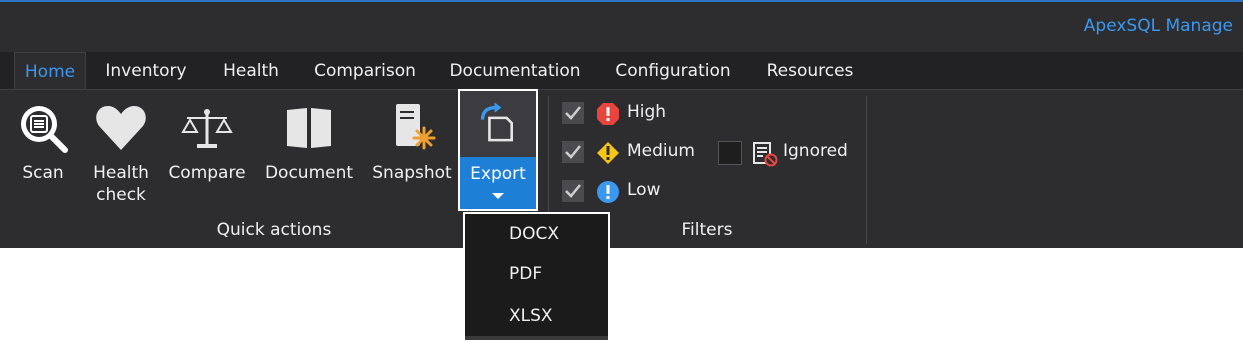 The height and width of the screenshot is (342, 1243). I want to click on export-pdf-item: PDF, so click(525, 274).